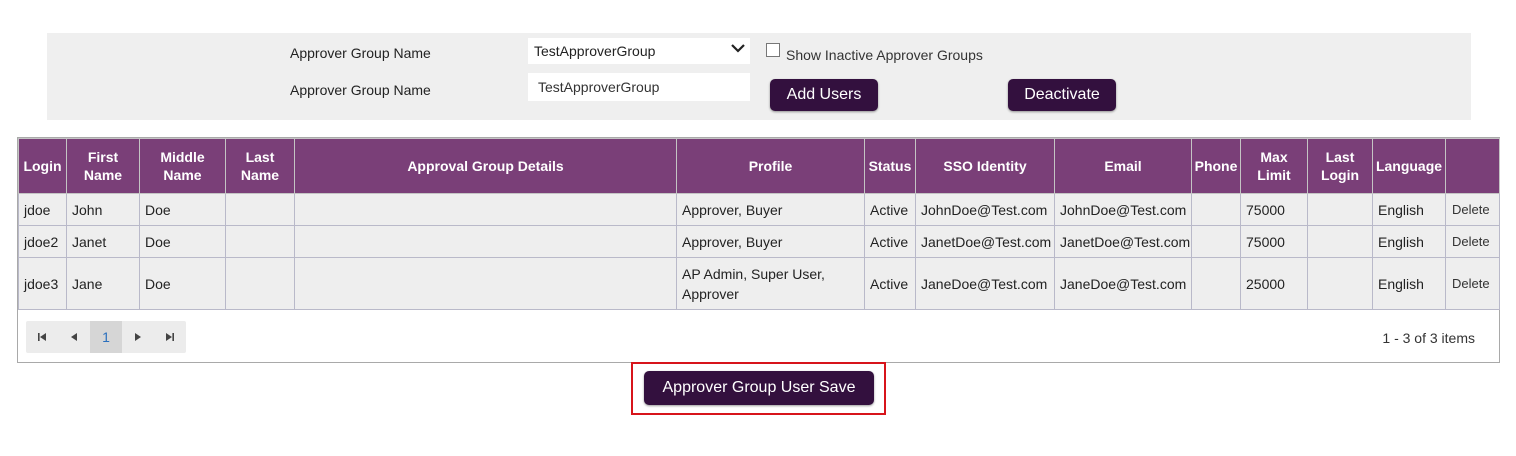 This screenshot has width=1516, height=456. What do you see at coordinates (1428, 338) in the screenshot?
I see `pager-items-info: 1 - 3 of 3 items` at bounding box center [1428, 338].